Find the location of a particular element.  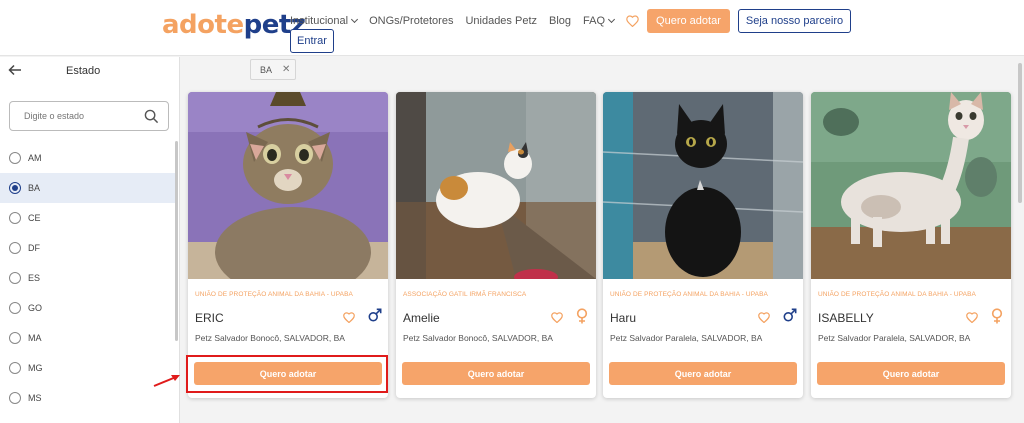

adotepetz-logo: adotepetz is located at coordinates (234, 25).